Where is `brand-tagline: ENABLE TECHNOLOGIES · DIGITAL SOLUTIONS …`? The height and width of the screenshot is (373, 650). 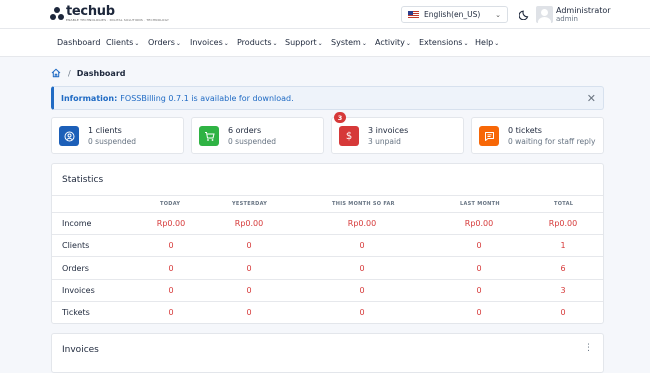 brand-tagline: ENABLE TECHNOLOGIES · DIGITAL SOLUTIONS … is located at coordinates (118, 20).